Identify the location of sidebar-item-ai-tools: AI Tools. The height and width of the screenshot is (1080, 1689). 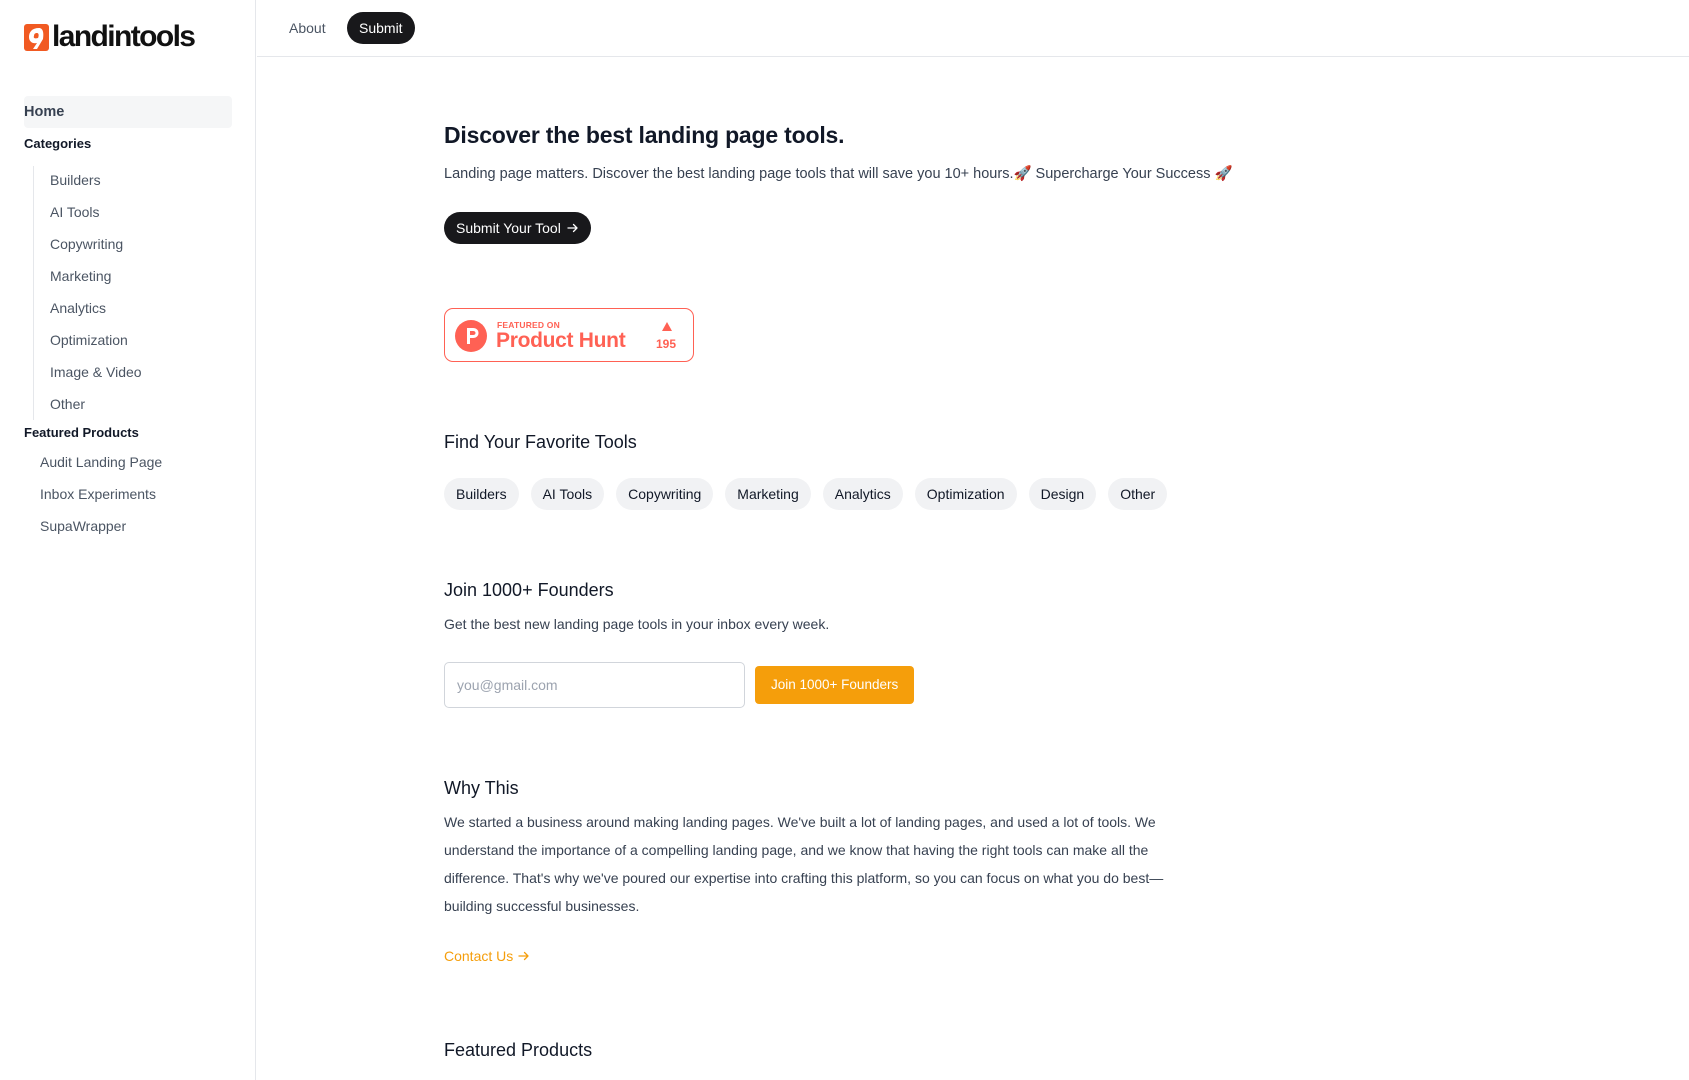
(133, 214).